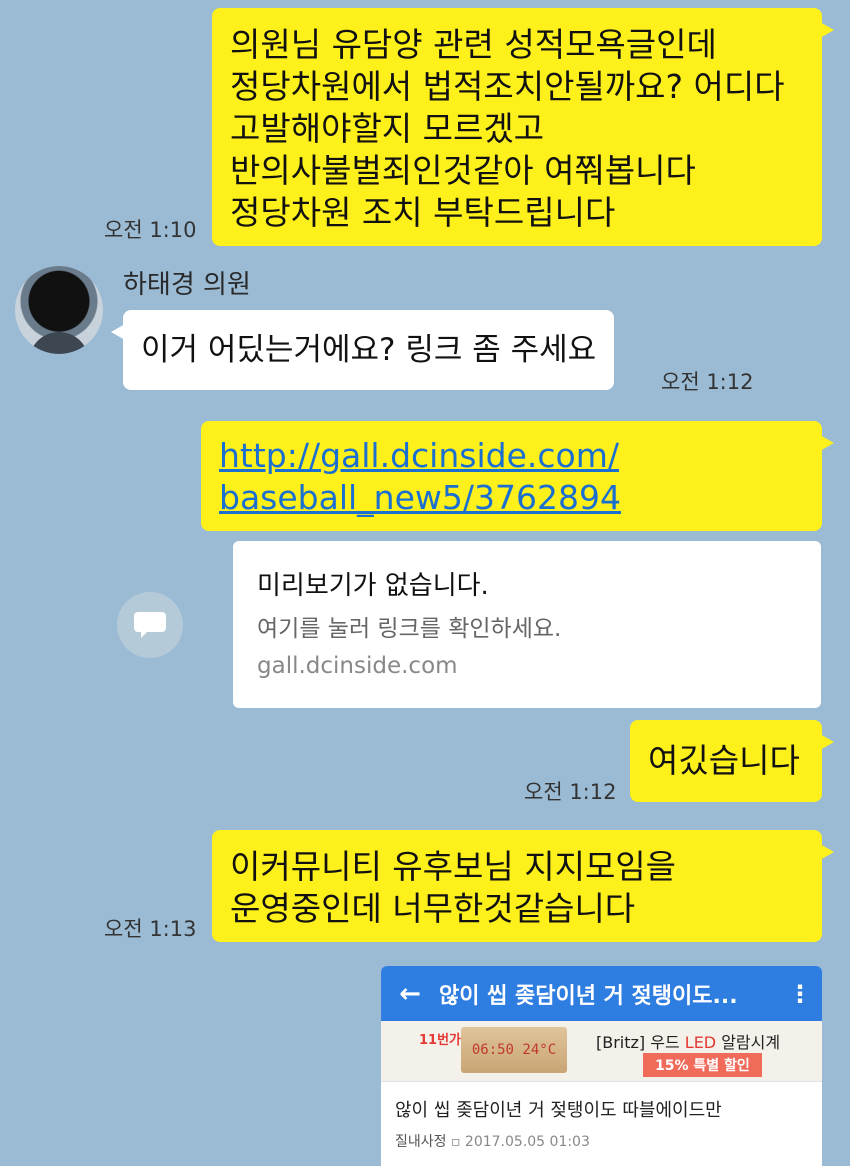 This screenshot has height=1166, width=850. What do you see at coordinates (453, 866) in the screenshot?
I see `message-text-line: 이커뮤니티 유후보님 지지모임을` at bounding box center [453, 866].